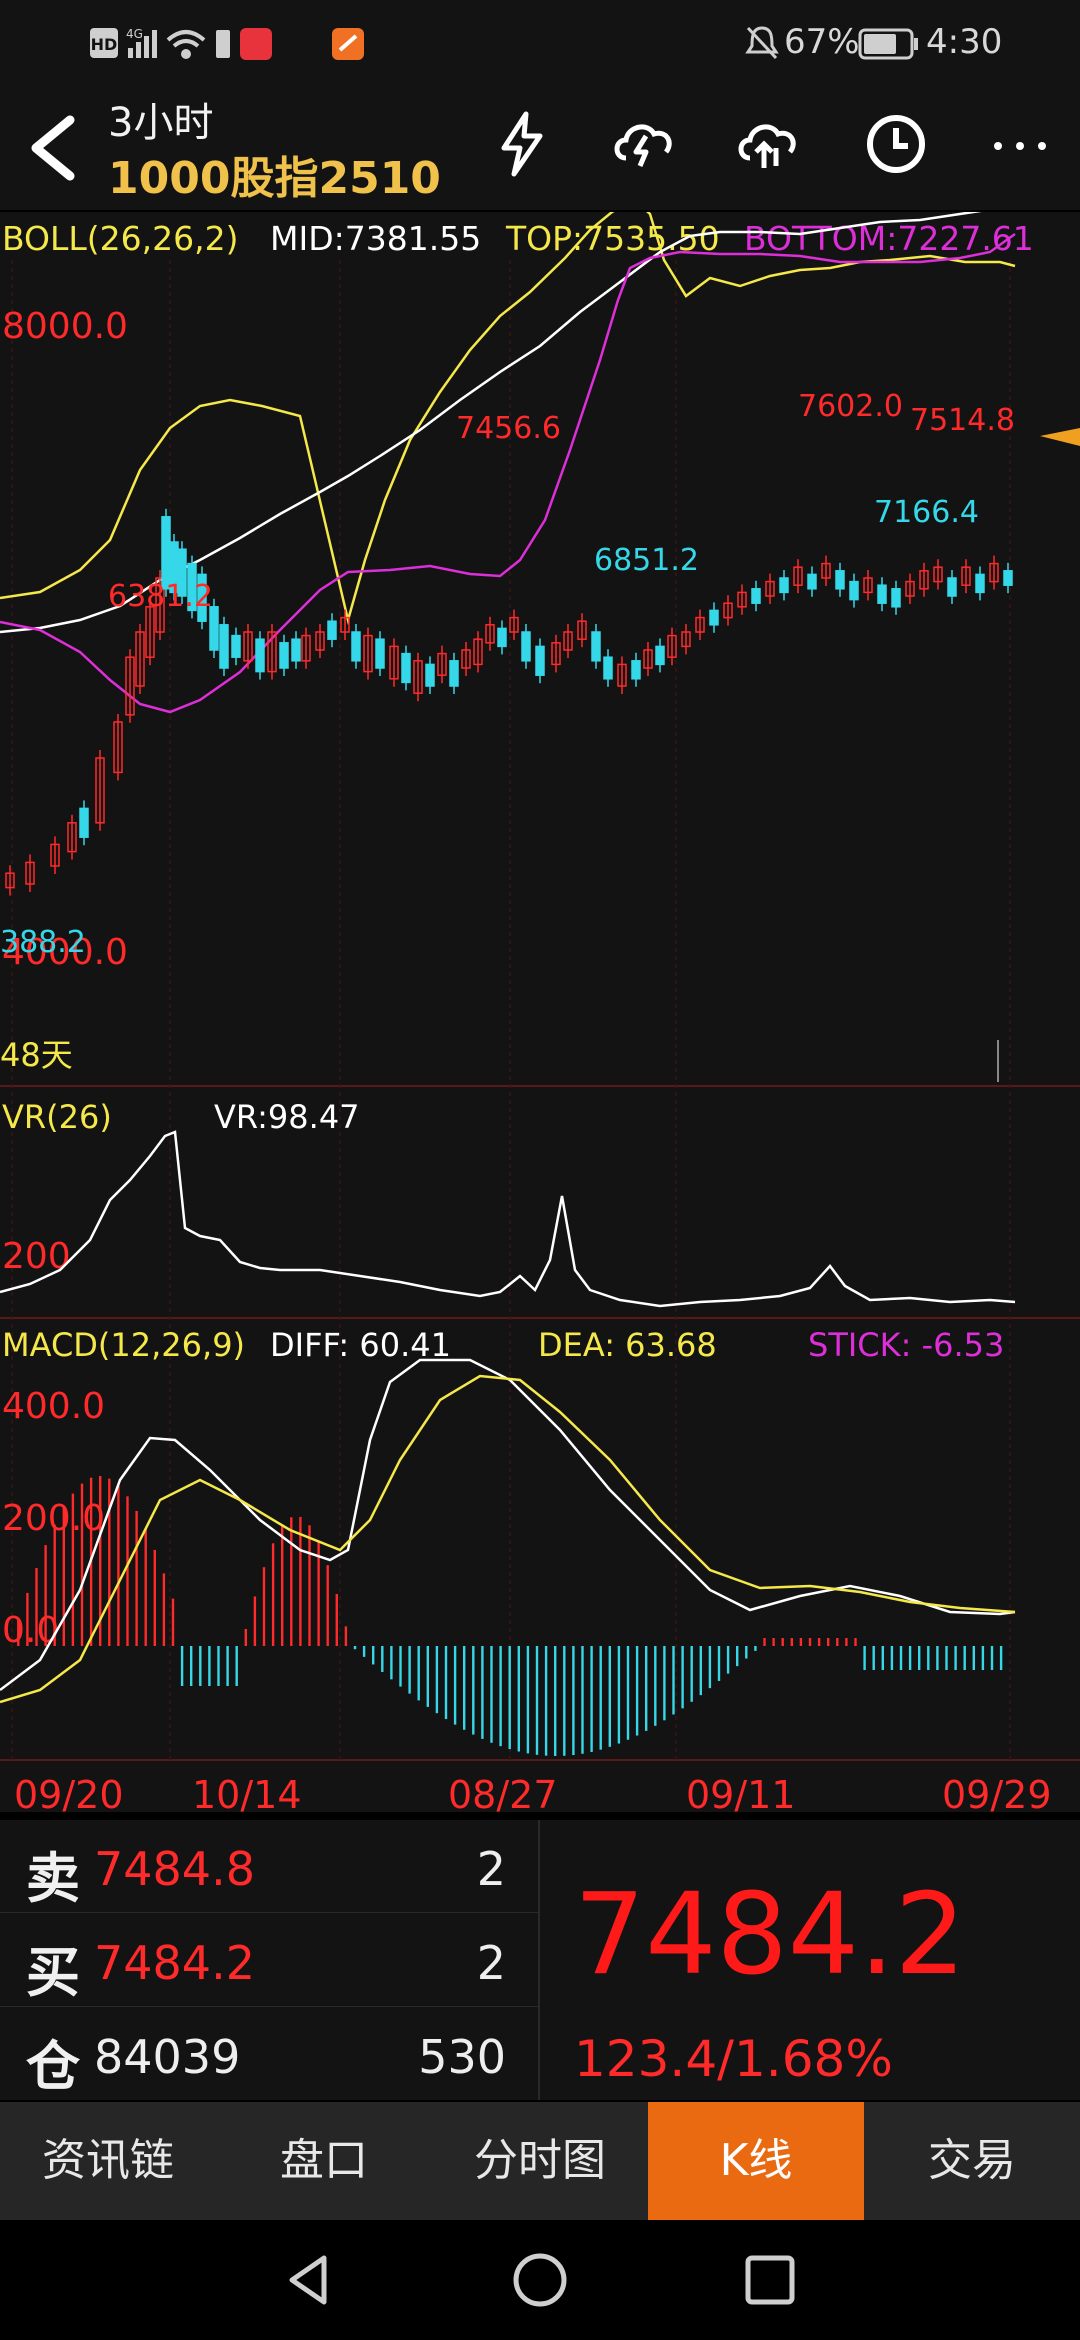 Image resolution: width=1080 pixels, height=2340 pixels. What do you see at coordinates (503, 1792) in the screenshot?
I see `x-label-2: 08/27` at bounding box center [503, 1792].